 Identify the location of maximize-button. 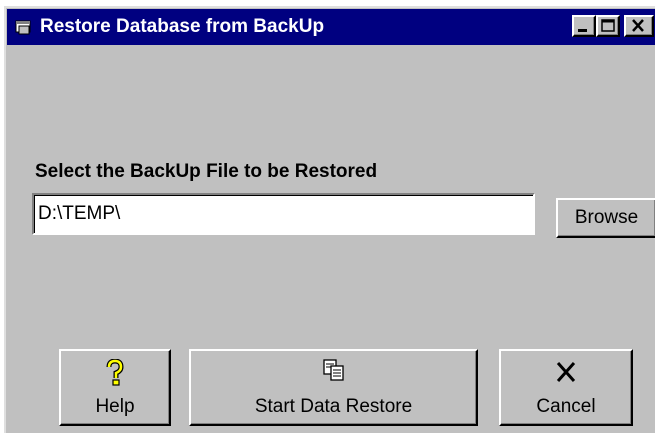
(608, 26).